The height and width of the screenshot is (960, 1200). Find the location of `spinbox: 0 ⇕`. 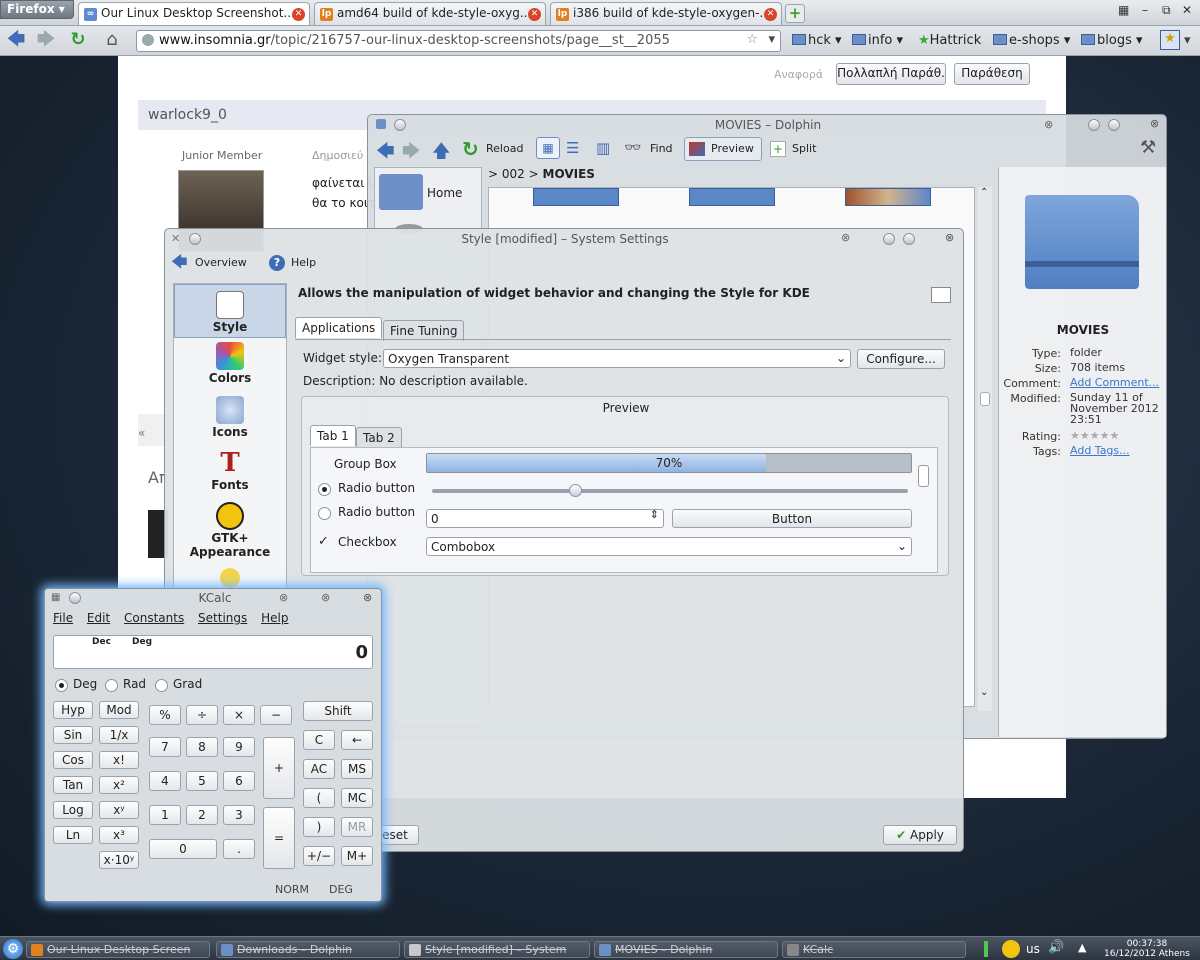

spinbox: 0 ⇕ is located at coordinates (545, 518).